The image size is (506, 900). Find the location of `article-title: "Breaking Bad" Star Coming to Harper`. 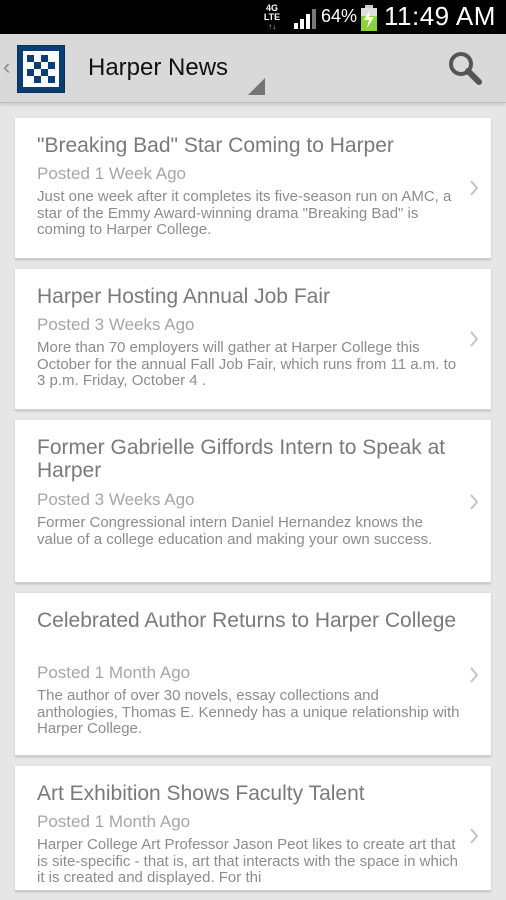

article-title: "Breaking Bad" Star Coming to Harper is located at coordinates (215, 145).